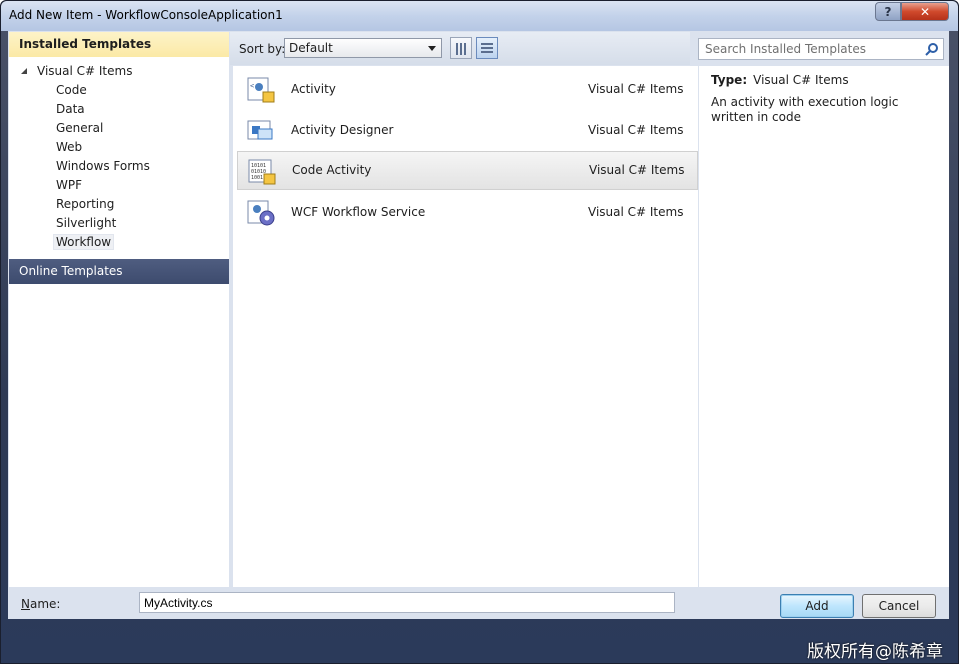 The height and width of the screenshot is (664, 959). What do you see at coordinates (119, 242) in the screenshot?
I see `tree-item-workflow: Workflow` at bounding box center [119, 242].